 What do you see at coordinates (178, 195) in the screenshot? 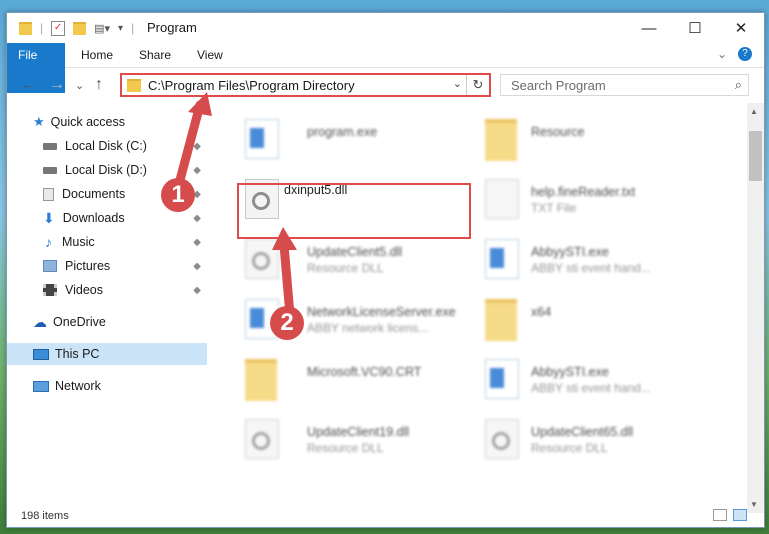
I see `step-badge-1: 1` at bounding box center [178, 195].